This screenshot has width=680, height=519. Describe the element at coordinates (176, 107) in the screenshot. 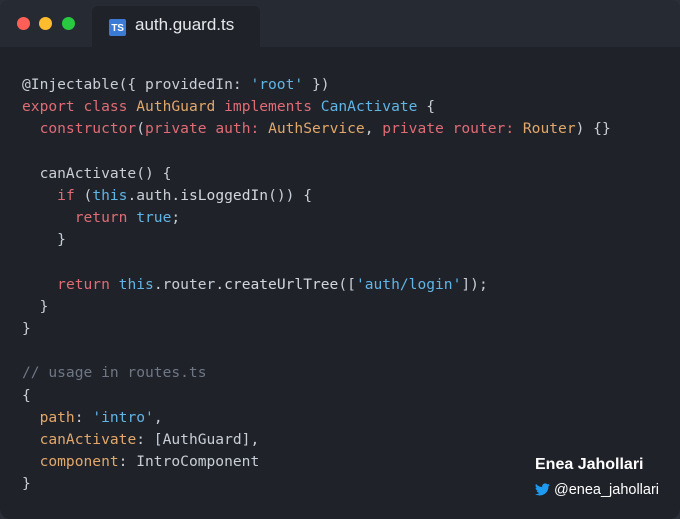

I see `code-token: AuthGuard` at that location.